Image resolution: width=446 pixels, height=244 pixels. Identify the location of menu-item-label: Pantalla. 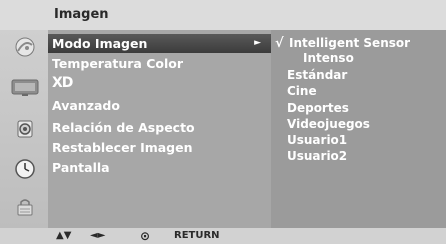
(81, 167).